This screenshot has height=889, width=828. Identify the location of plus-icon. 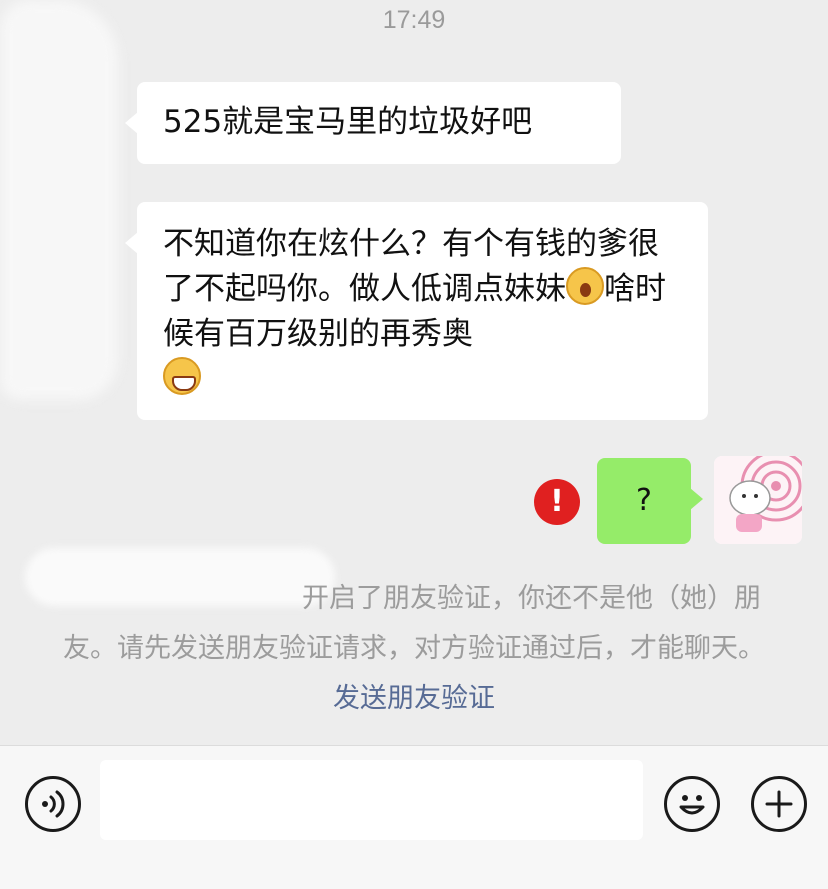
(779, 804).